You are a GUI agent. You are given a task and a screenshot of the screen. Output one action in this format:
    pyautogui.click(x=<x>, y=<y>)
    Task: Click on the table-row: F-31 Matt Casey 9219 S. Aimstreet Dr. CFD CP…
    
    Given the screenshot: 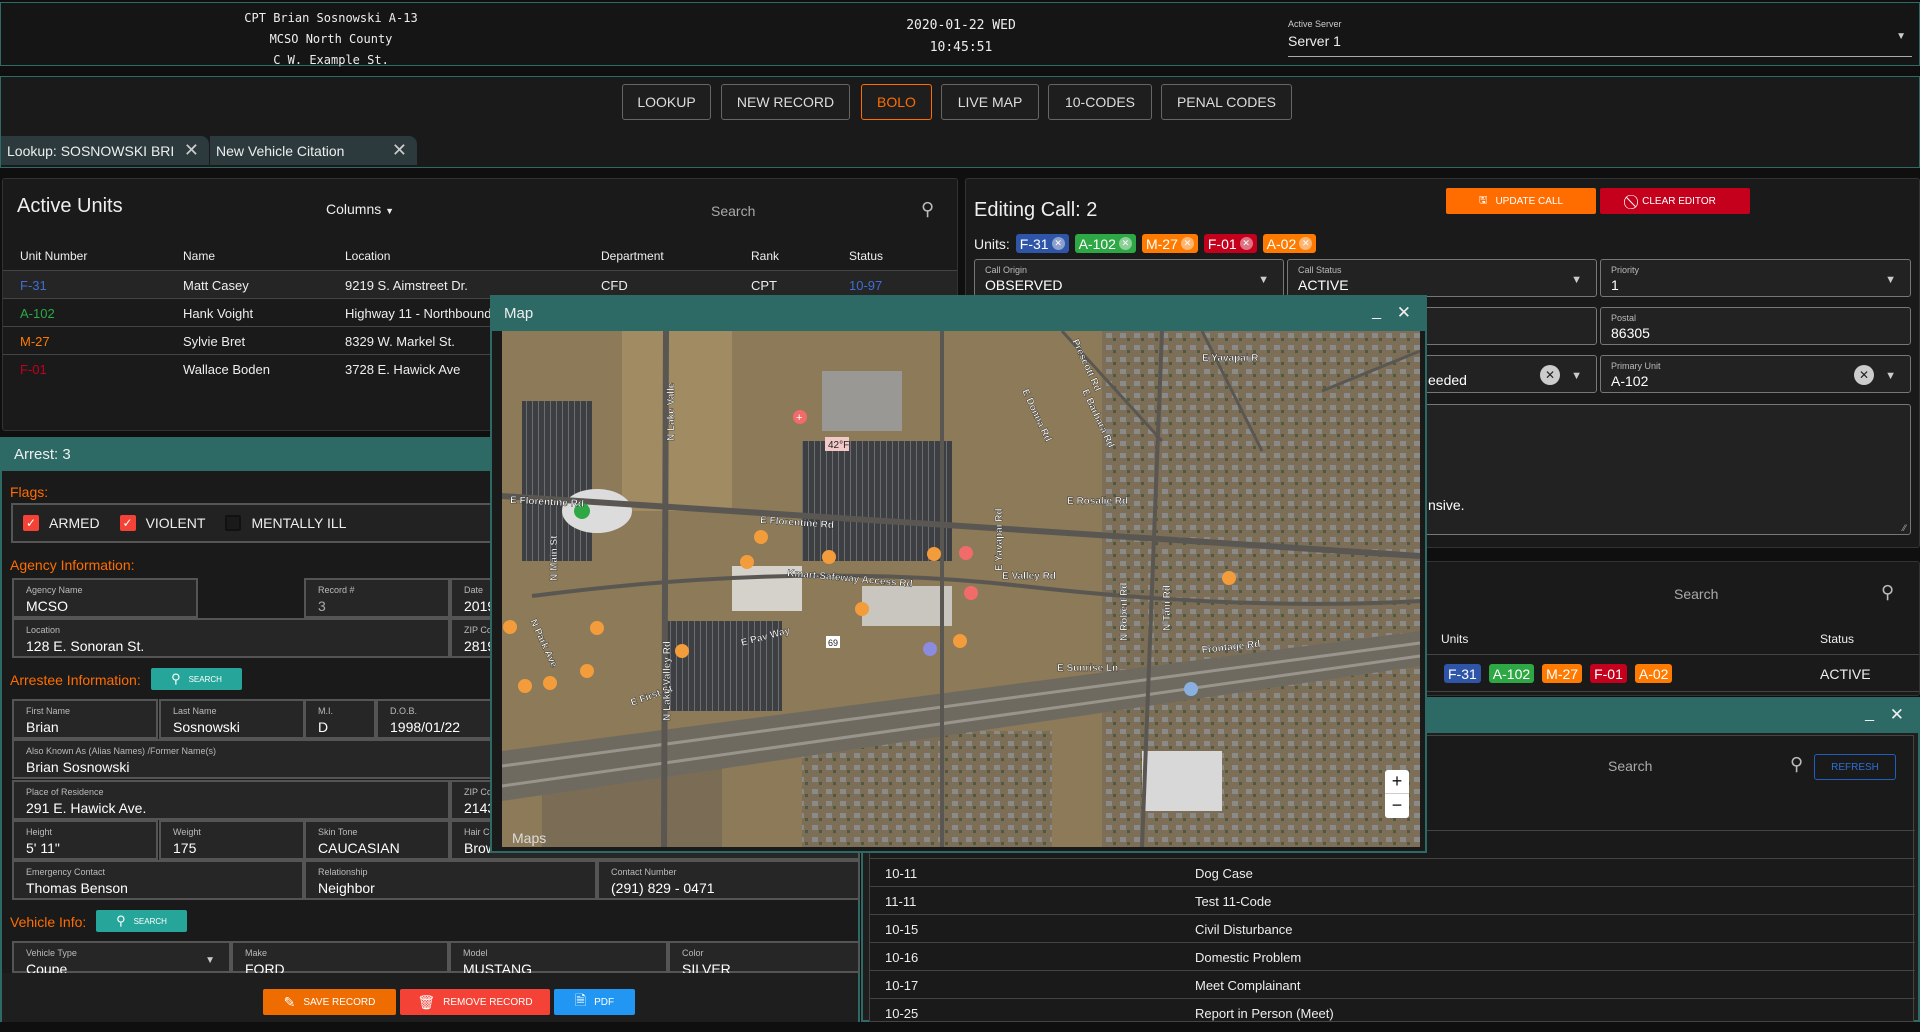 What is the action you would take?
    pyautogui.click(x=480, y=284)
    